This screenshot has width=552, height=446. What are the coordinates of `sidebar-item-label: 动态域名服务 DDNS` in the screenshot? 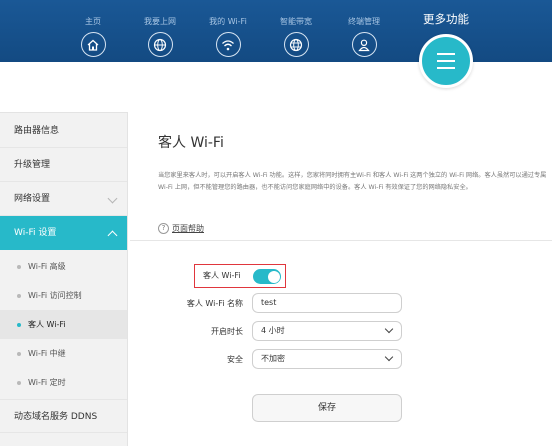 It's located at (56, 417).